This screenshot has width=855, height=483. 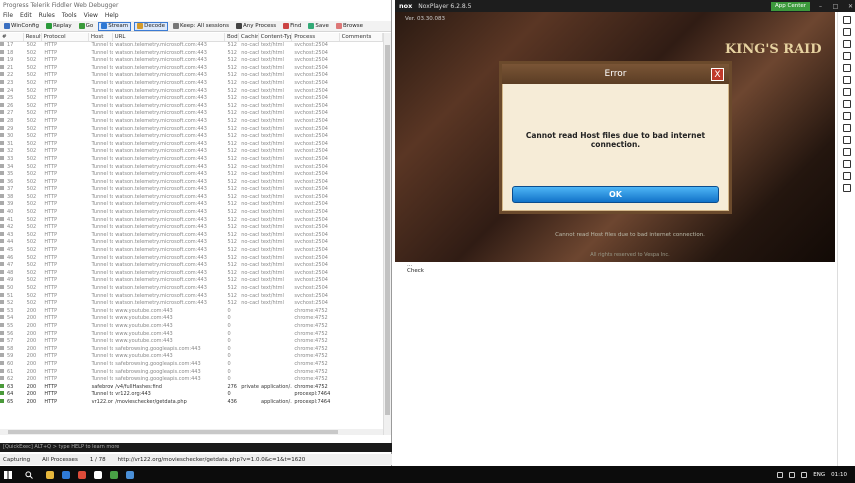 I want to click on record-icon, so click(x=846, y=116).